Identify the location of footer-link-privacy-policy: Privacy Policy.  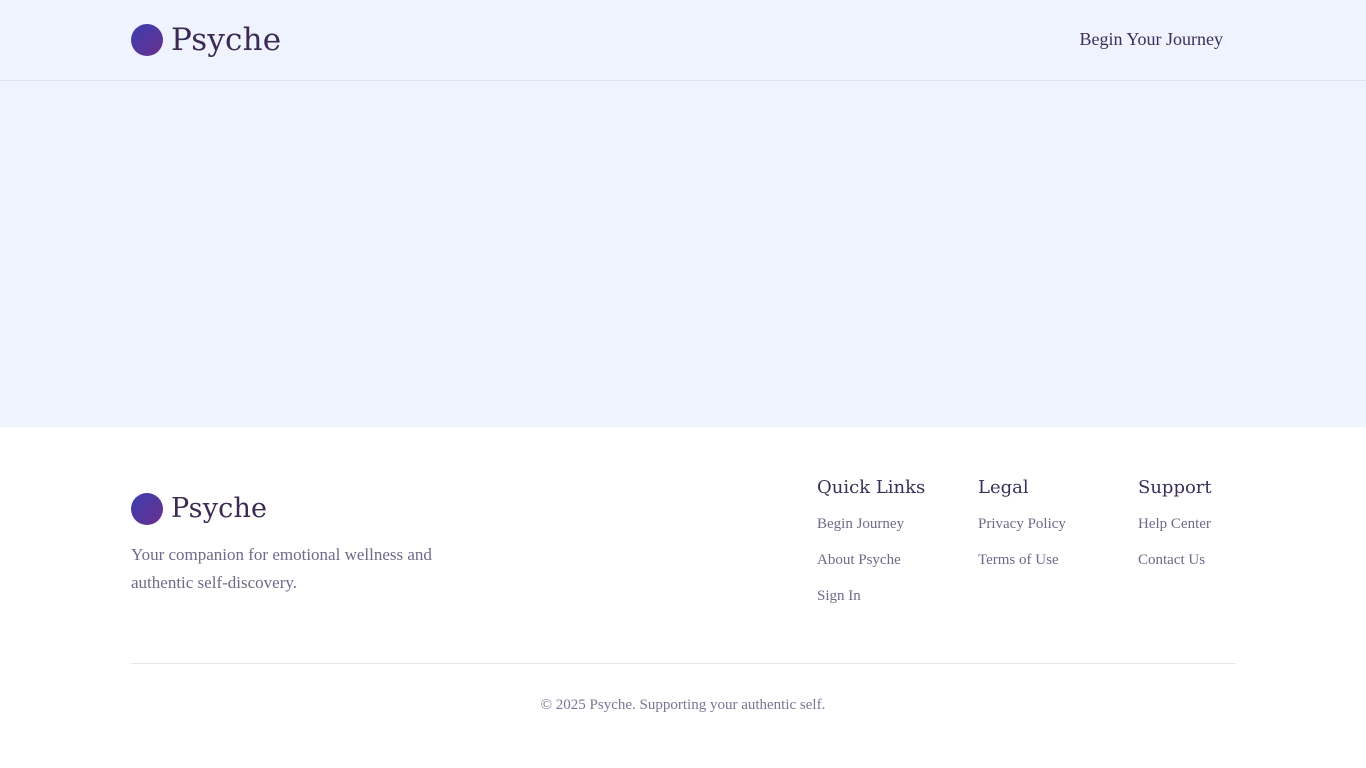
(1022, 532).